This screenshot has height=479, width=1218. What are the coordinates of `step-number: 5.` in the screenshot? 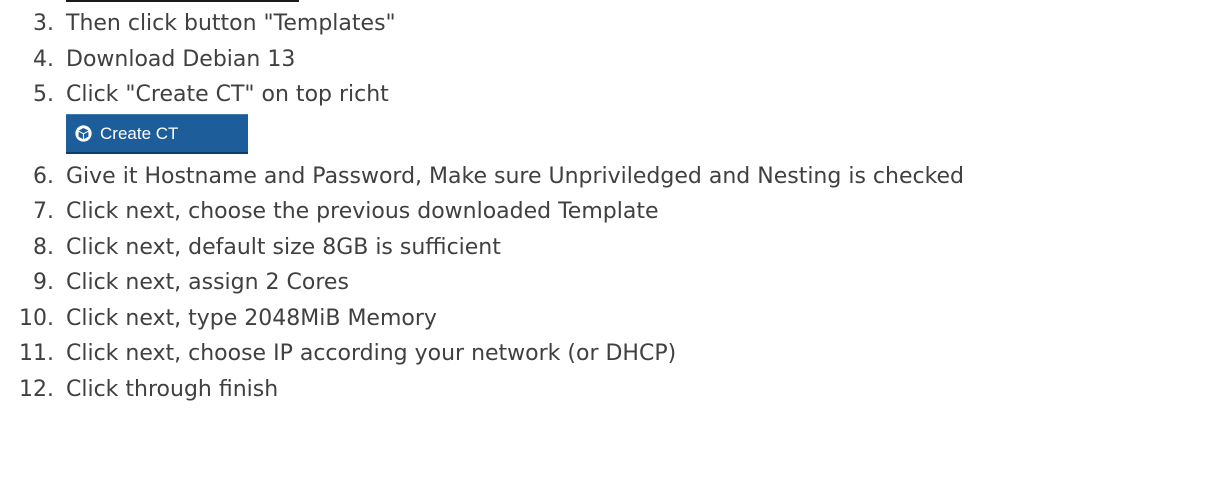 It's located at (43, 94).